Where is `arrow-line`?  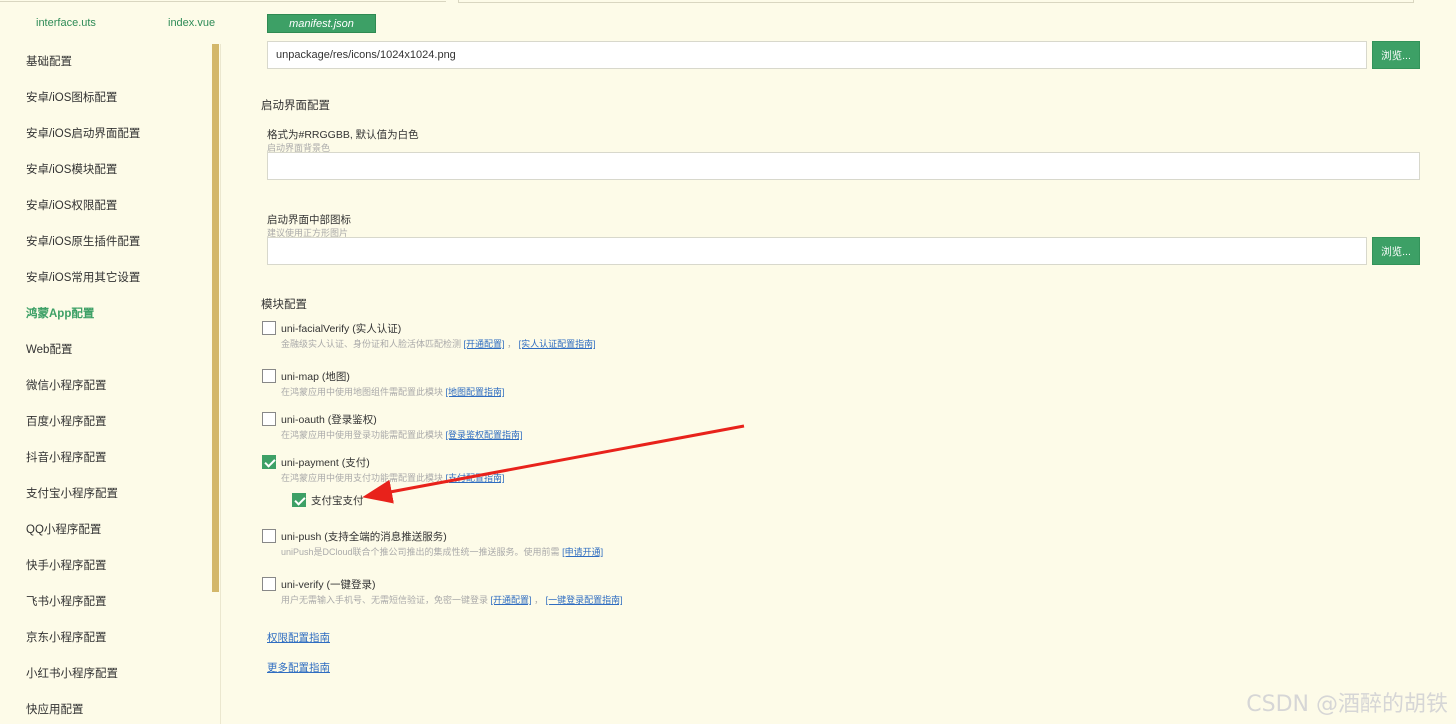
arrow-line is located at coordinates (553, 464).